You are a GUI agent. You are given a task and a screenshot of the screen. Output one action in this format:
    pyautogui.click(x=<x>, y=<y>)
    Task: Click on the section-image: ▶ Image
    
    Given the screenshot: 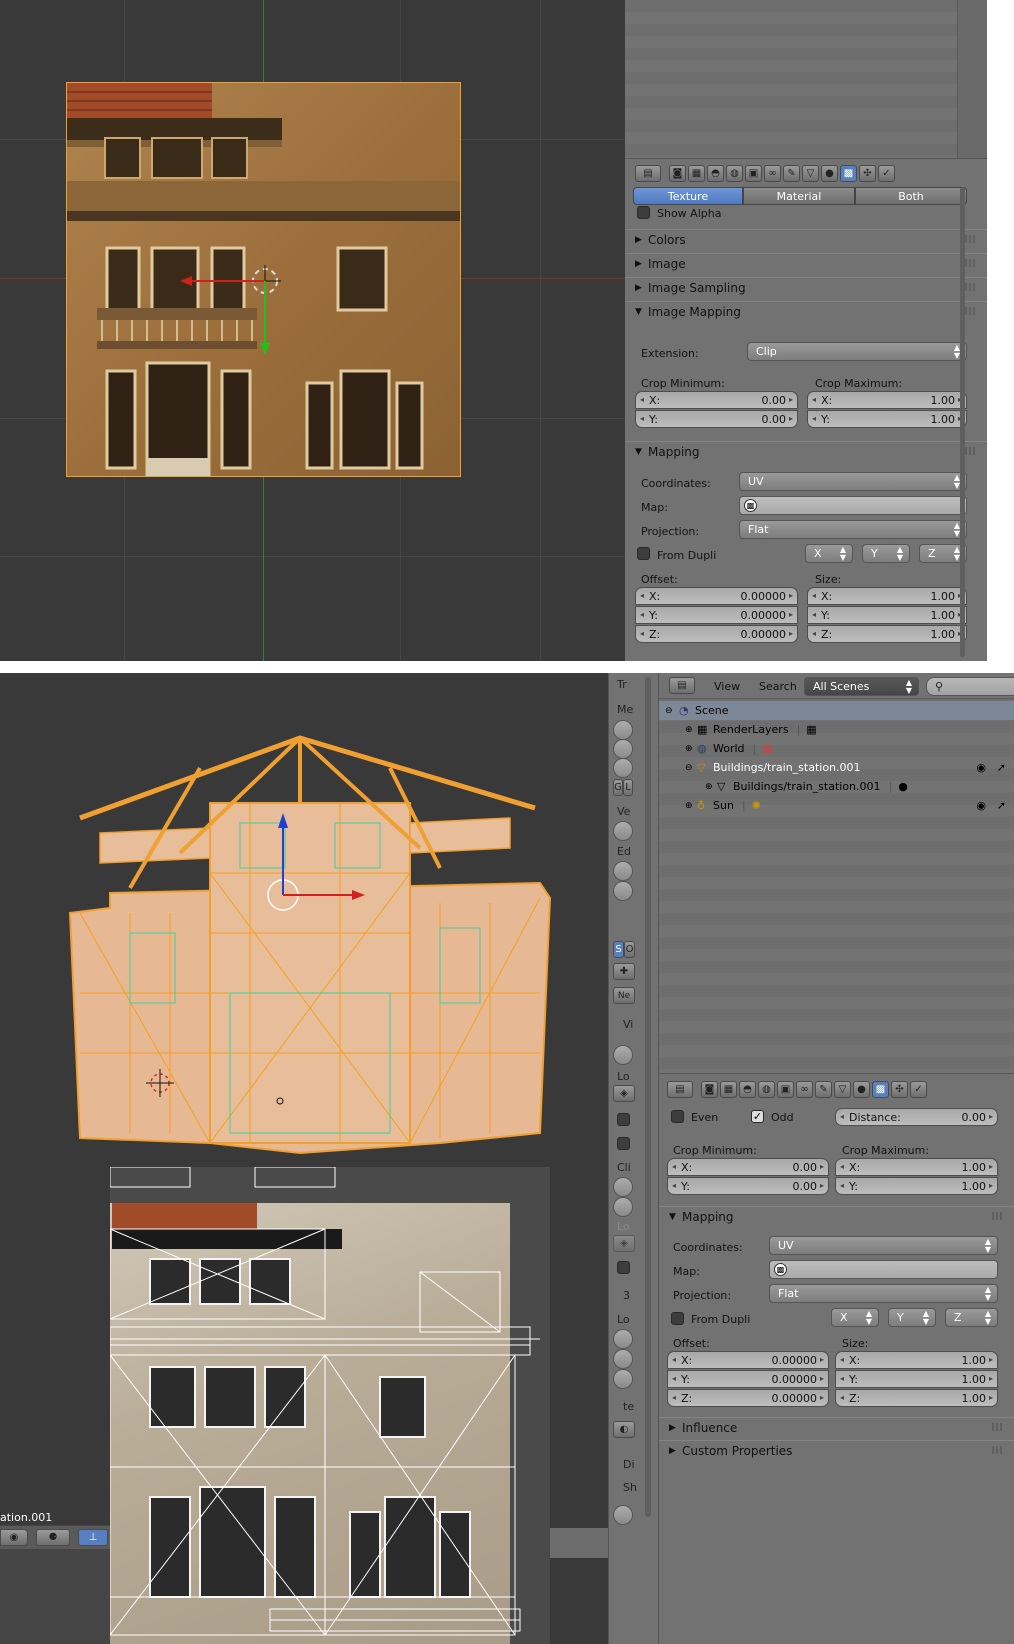 What is the action you would take?
    pyautogui.click(x=806, y=263)
    